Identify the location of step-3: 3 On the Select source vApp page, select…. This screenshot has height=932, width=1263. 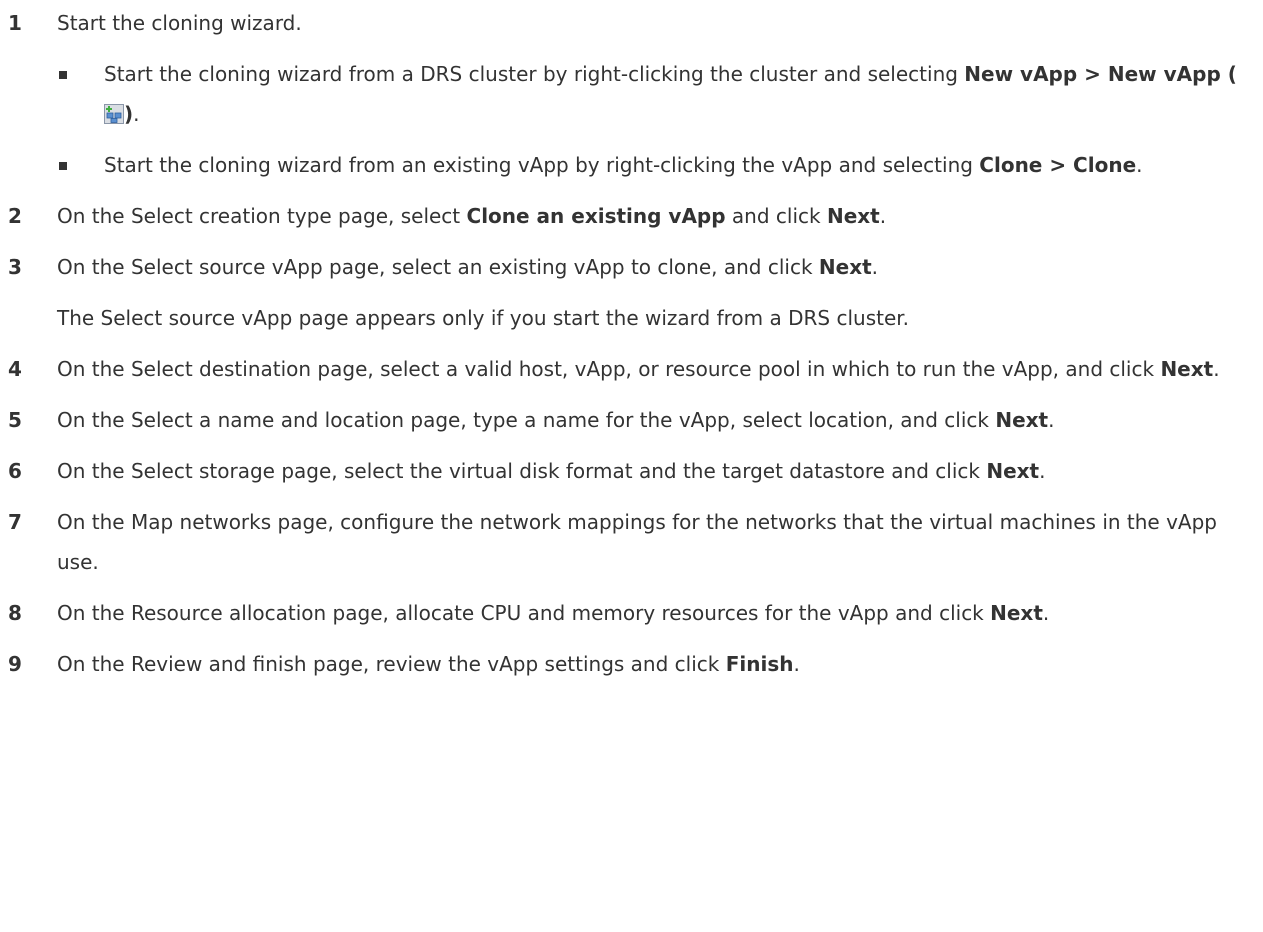
(631, 267).